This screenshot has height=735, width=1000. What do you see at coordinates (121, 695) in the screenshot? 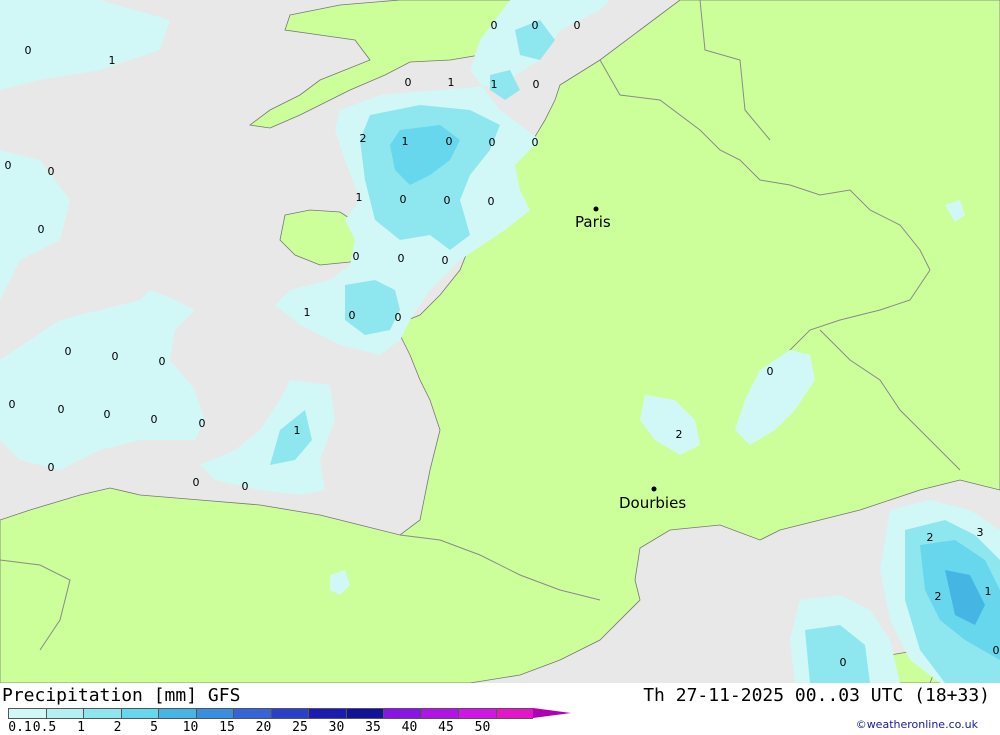
I see `map-title: Precipitation [mm] GFS` at bounding box center [121, 695].